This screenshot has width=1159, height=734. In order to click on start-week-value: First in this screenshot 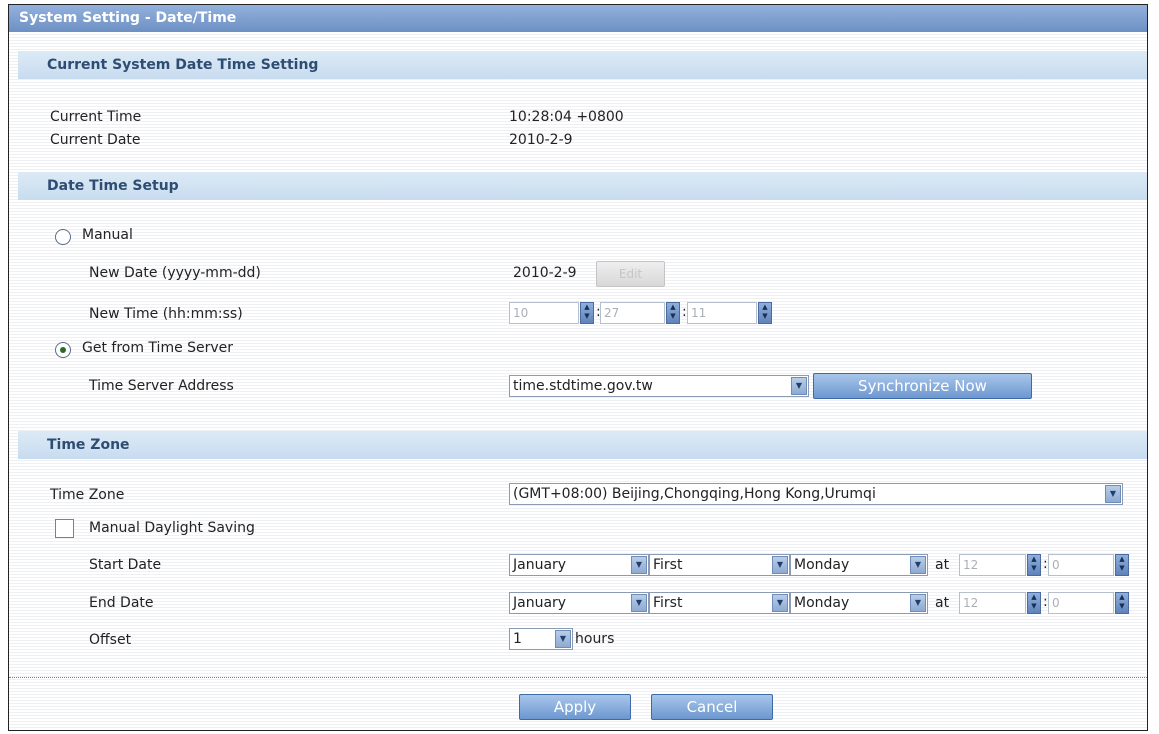, I will do `click(668, 565)`.